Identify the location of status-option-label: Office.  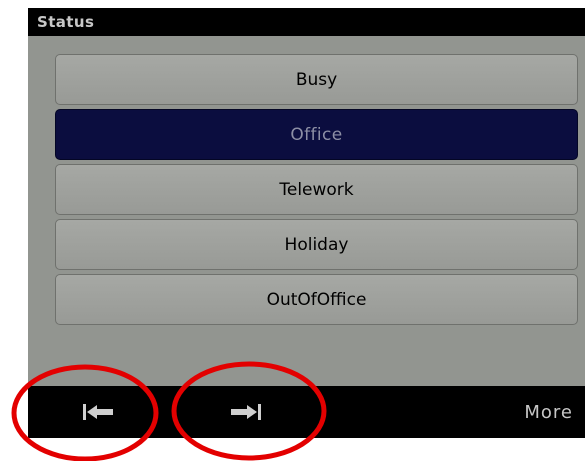
(316, 134).